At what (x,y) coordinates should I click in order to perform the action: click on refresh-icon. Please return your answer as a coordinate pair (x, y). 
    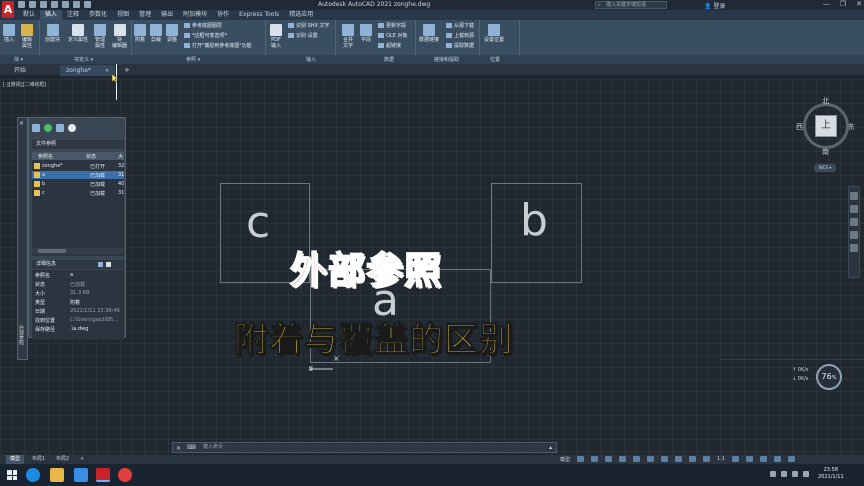
    Looking at the image, I should click on (48, 128).